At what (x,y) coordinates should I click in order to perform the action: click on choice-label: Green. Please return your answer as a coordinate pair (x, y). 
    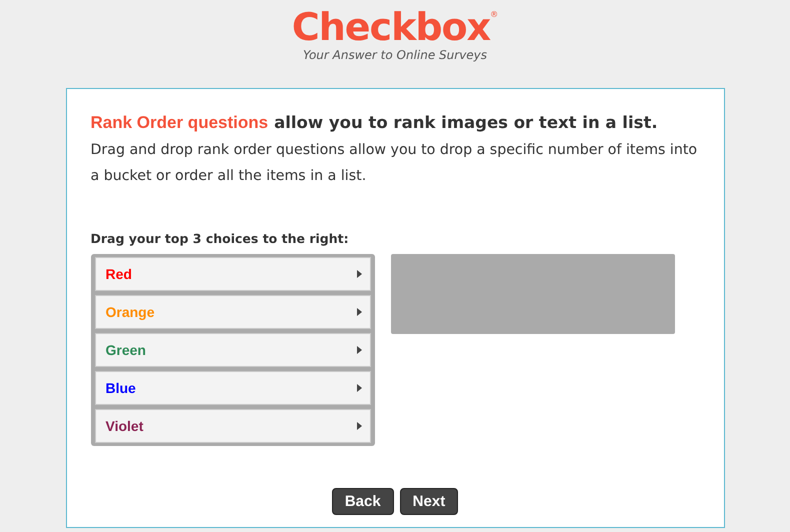
    Looking at the image, I should click on (126, 350).